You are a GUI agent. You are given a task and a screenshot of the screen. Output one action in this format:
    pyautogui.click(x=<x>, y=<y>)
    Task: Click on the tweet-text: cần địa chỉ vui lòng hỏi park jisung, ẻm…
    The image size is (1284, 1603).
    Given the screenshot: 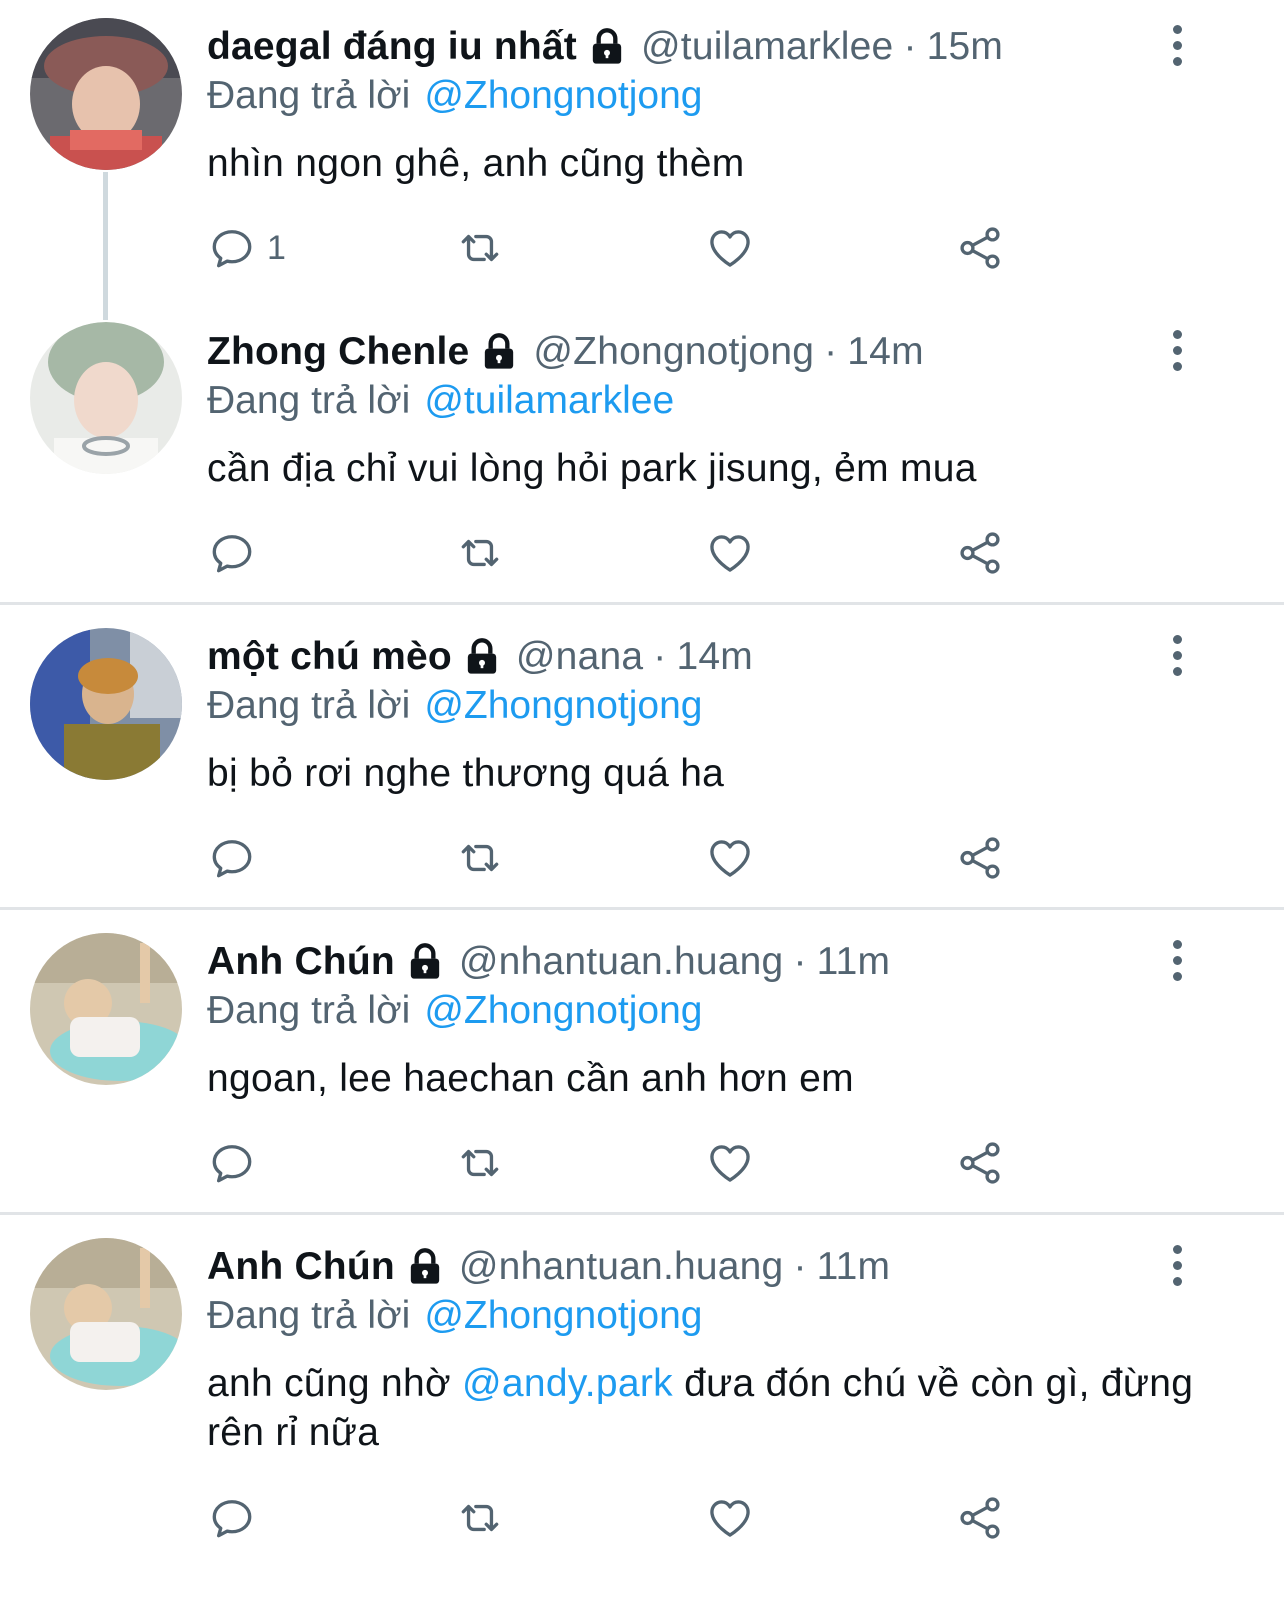 What is the action you would take?
    pyautogui.click(x=592, y=468)
    